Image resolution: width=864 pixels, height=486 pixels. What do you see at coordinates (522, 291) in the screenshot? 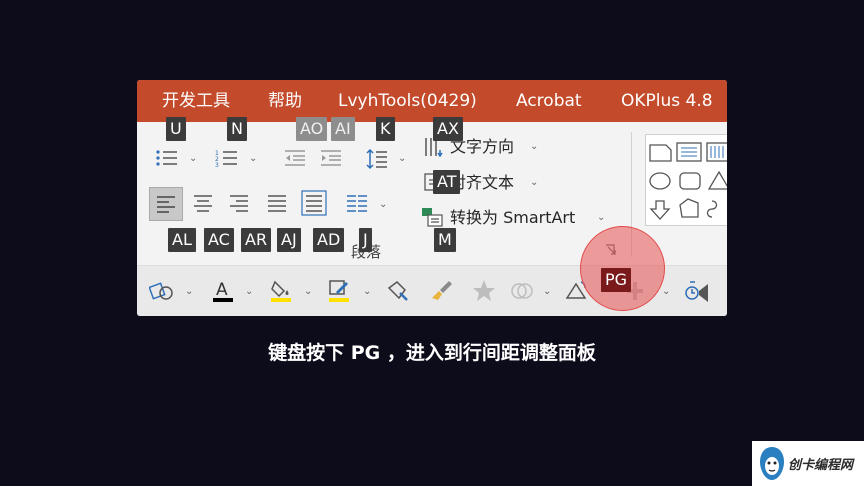
I see `merge-shapes-icon` at bounding box center [522, 291].